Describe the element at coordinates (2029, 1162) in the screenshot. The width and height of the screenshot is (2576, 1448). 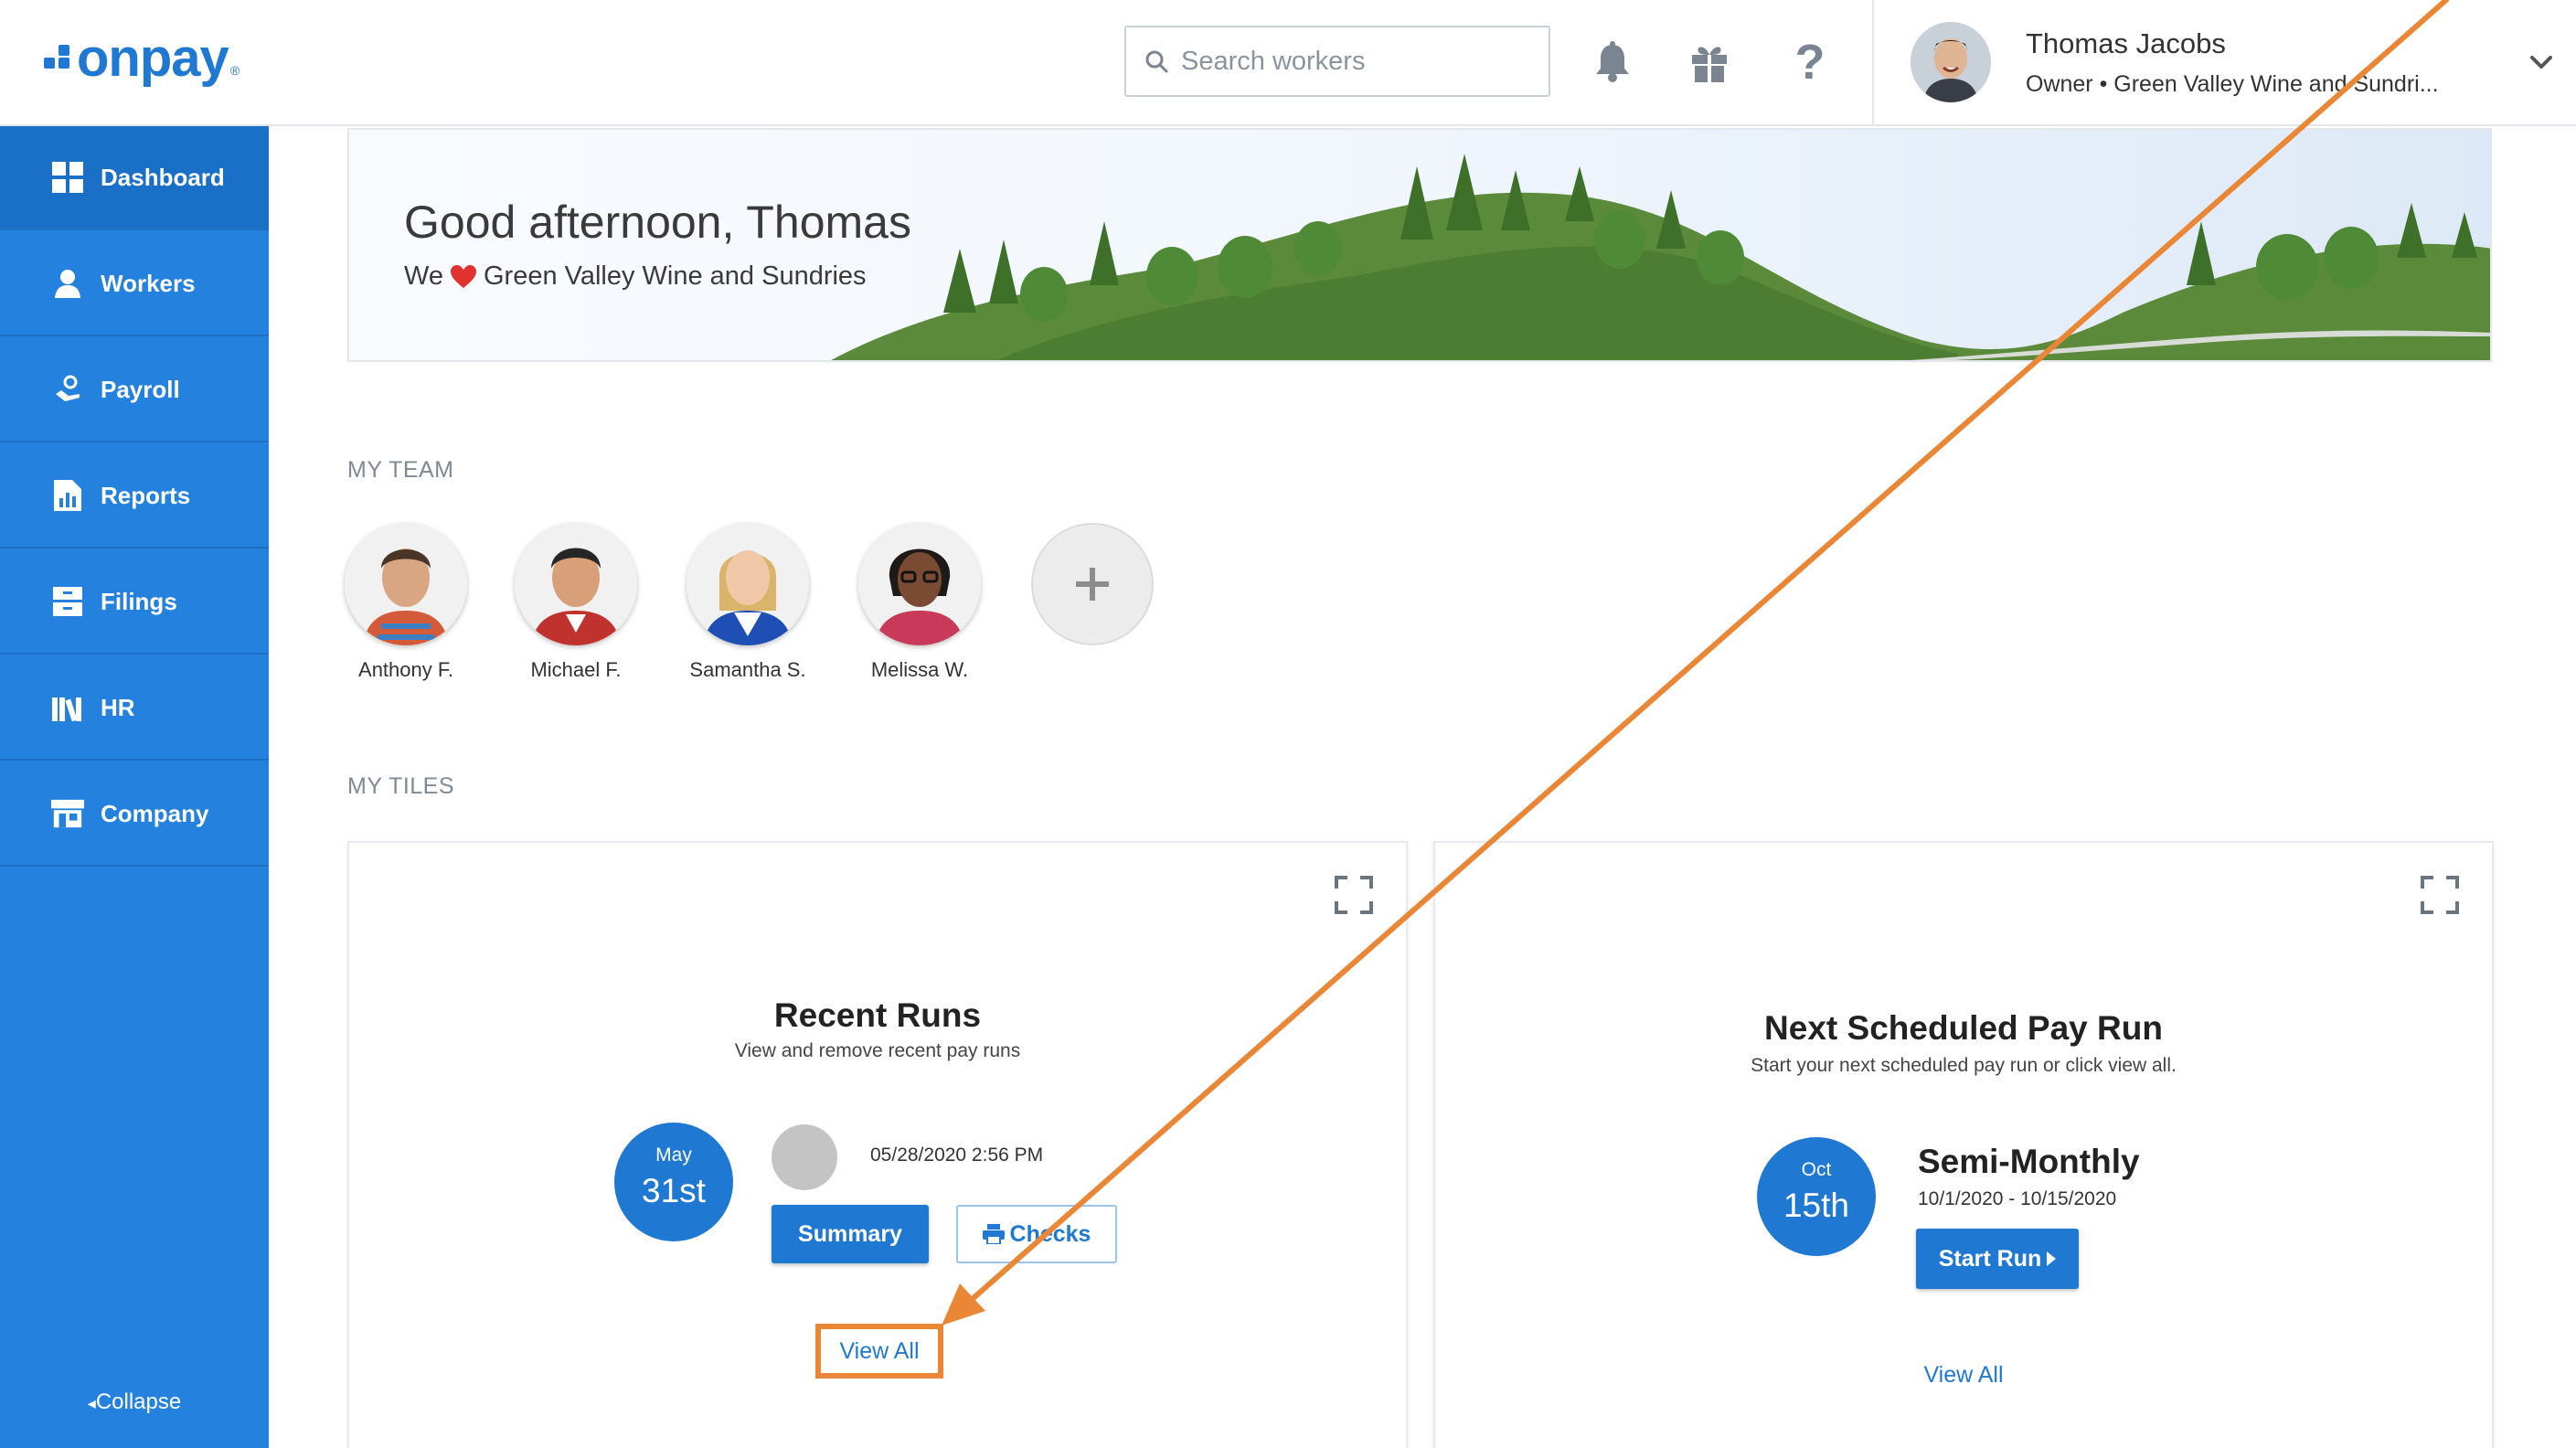
I see `schedule-name: Semi-Monthly` at that location.